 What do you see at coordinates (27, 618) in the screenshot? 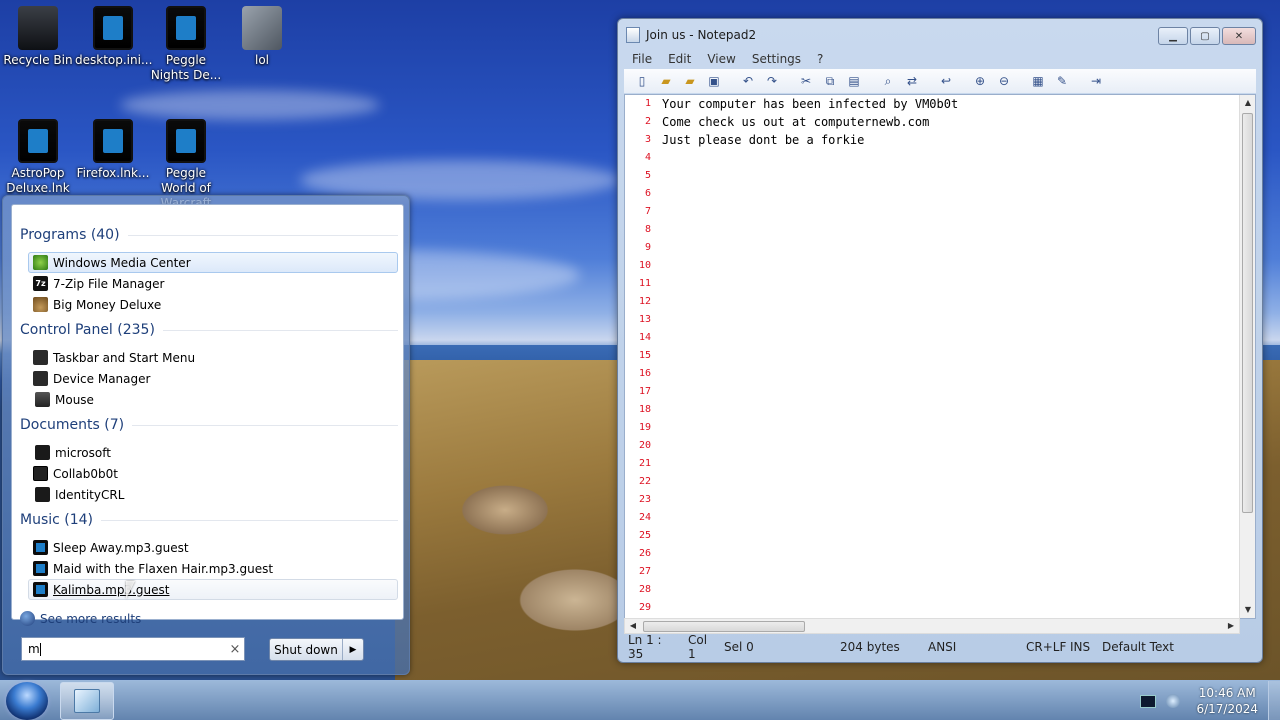
I see `search-globe-icon` at bounding box center [27, 618].